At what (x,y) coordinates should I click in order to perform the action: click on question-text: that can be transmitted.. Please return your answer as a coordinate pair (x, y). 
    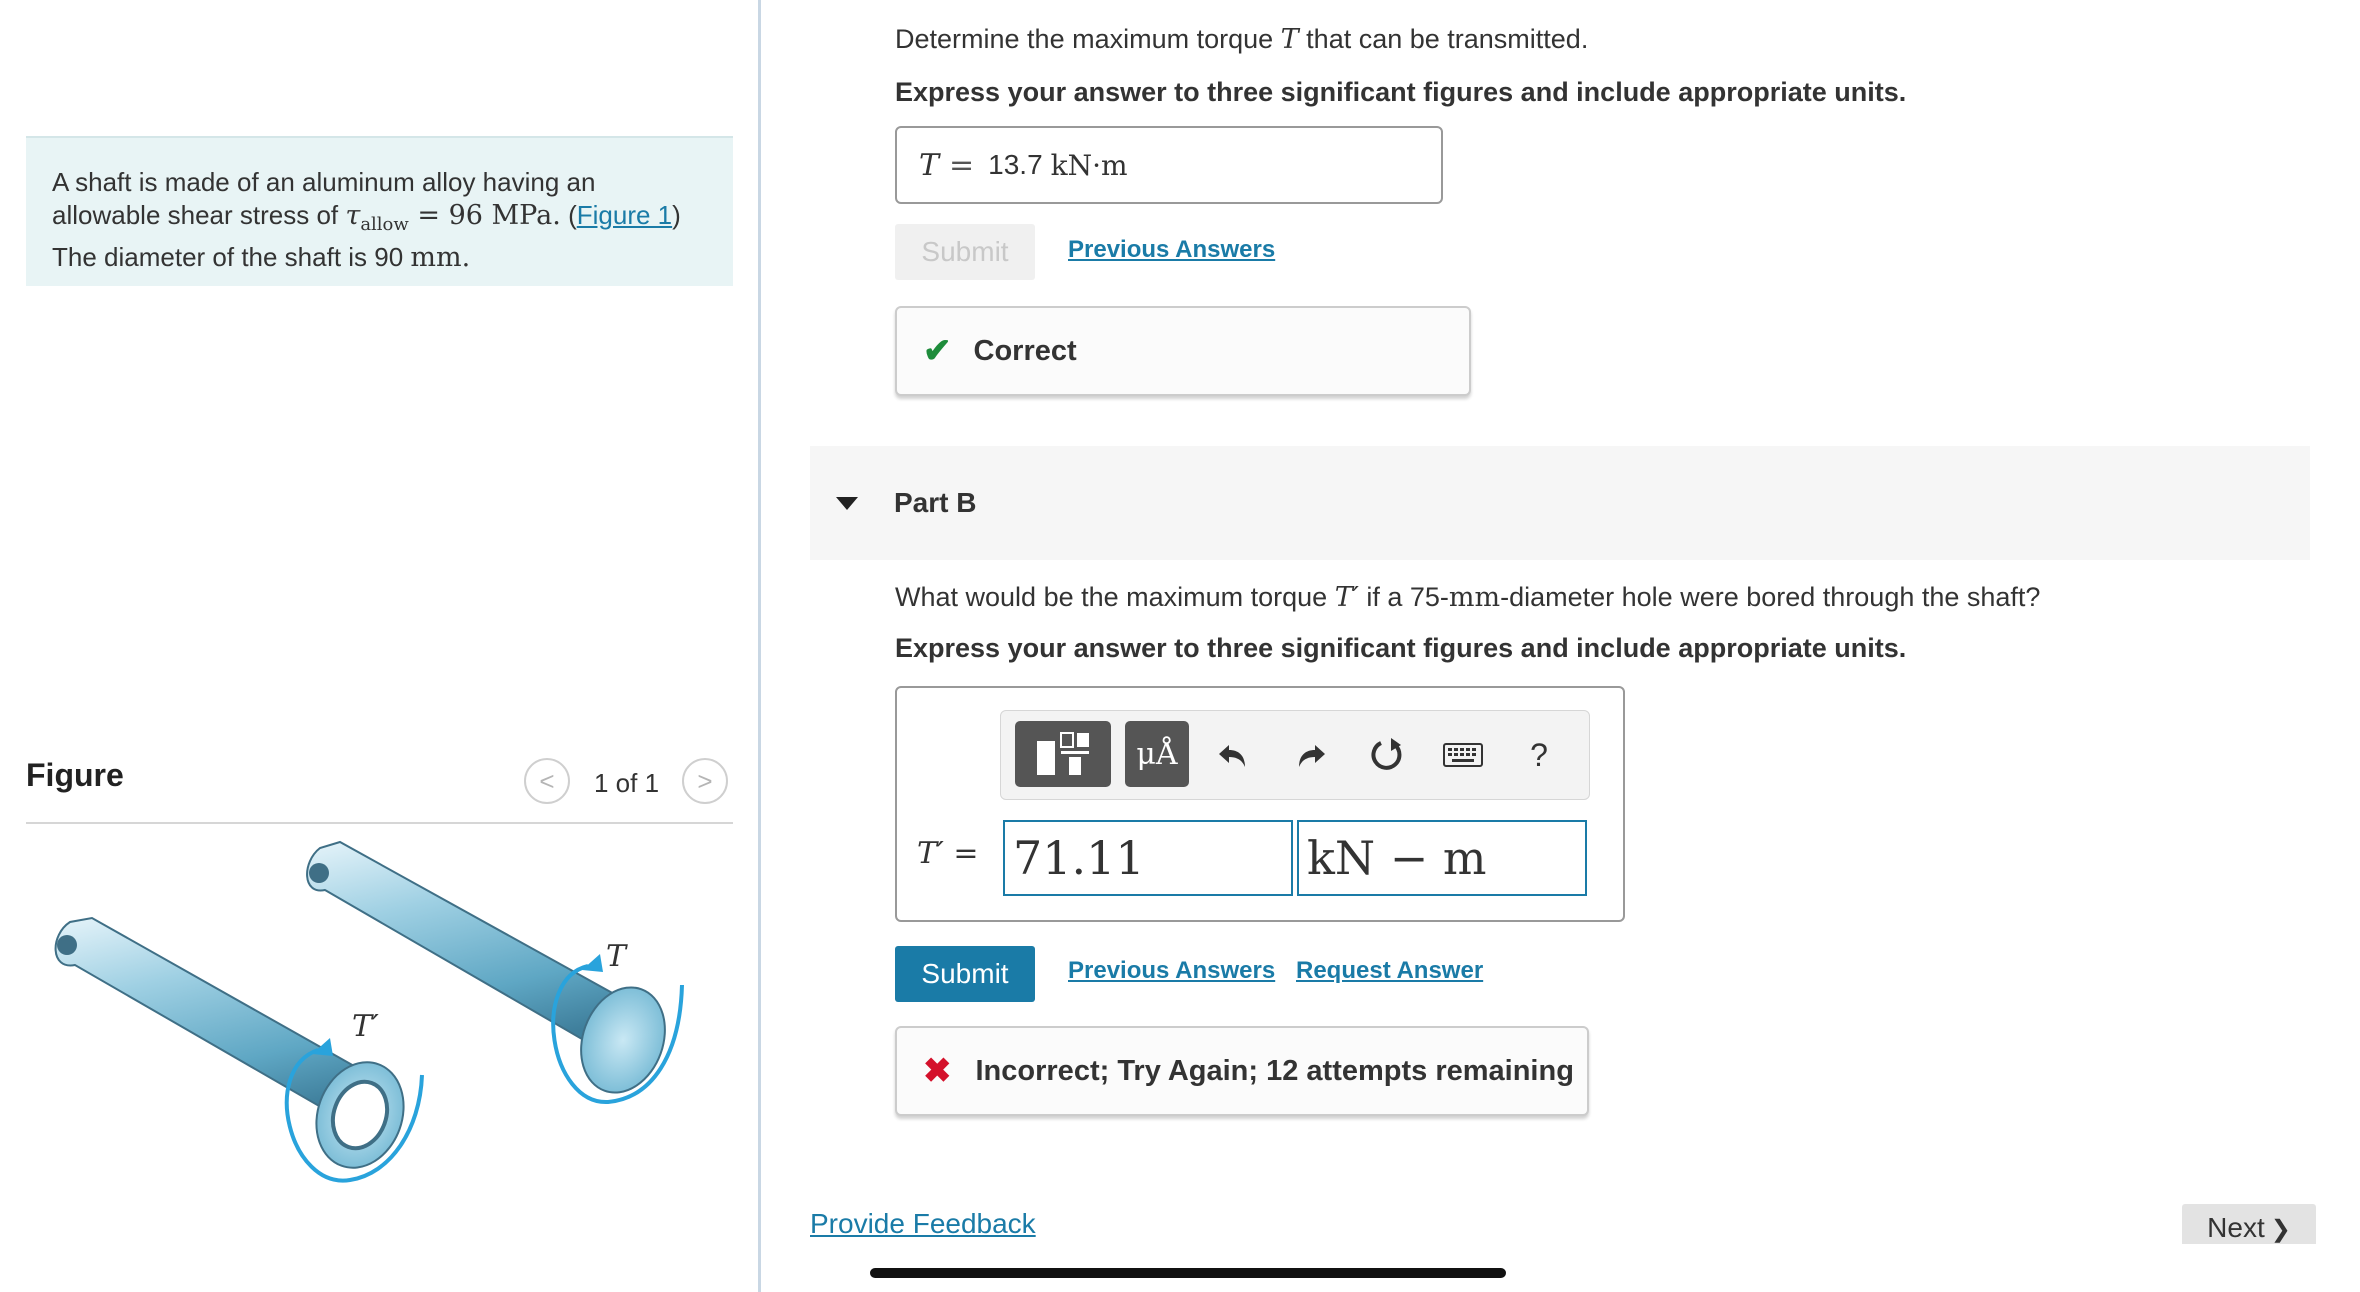
    Looking at the image, I should click on (1443, 39).